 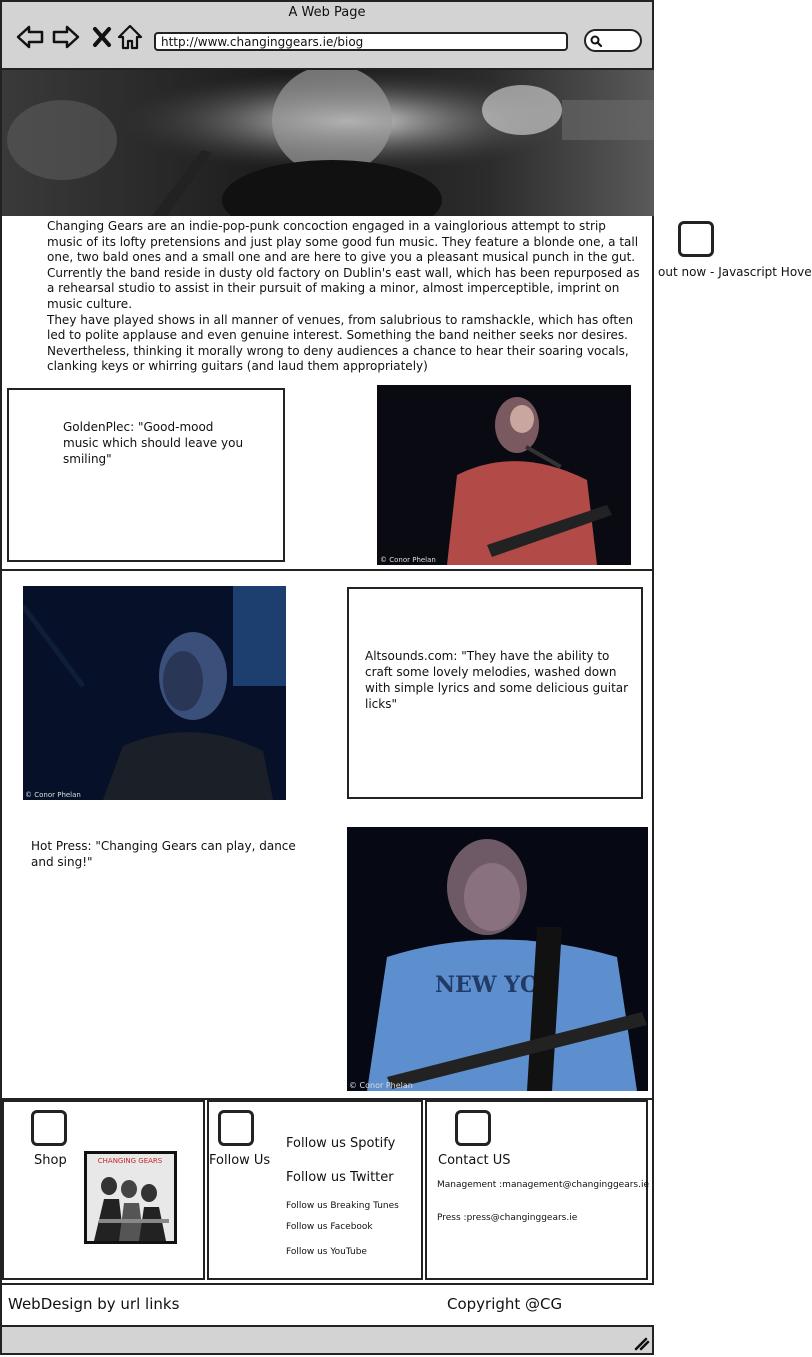 I want to click on svg-text: NEW YO, so click(x=487, y=985).